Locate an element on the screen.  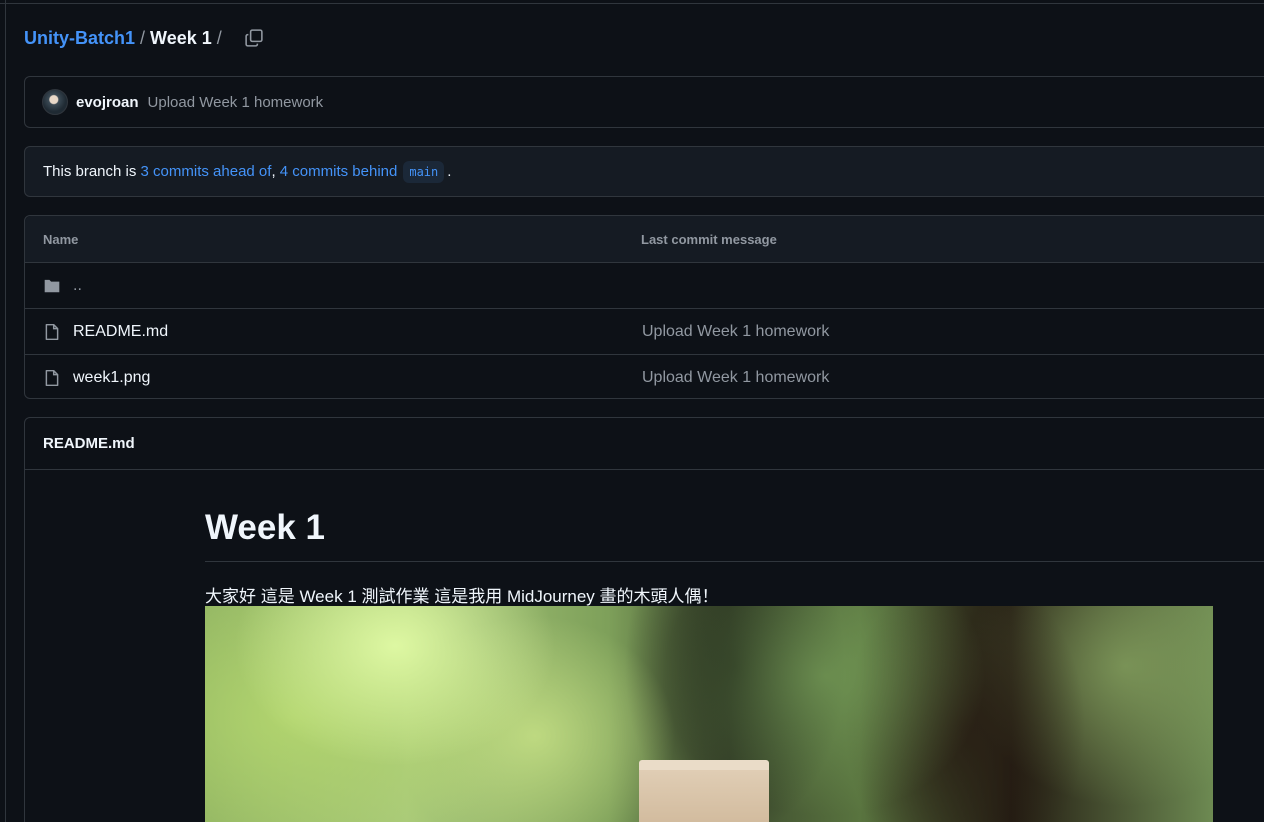
breadcrumb: Unity-Batch1 / Week 1 / is located at coordinates (145, 38).